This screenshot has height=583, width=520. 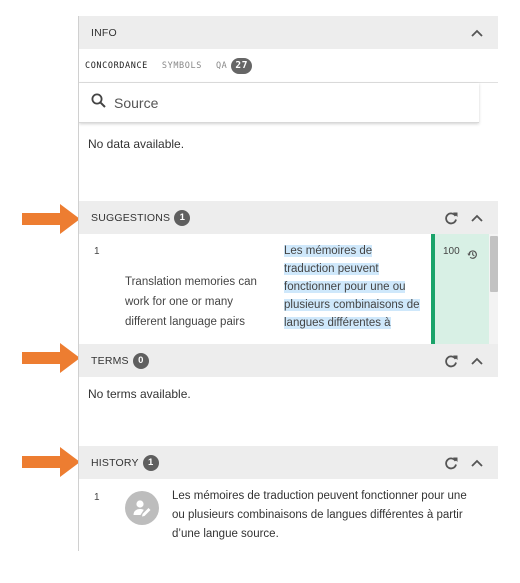 I want to click on info-empty-text: No data available., so click(x=136, y=144).